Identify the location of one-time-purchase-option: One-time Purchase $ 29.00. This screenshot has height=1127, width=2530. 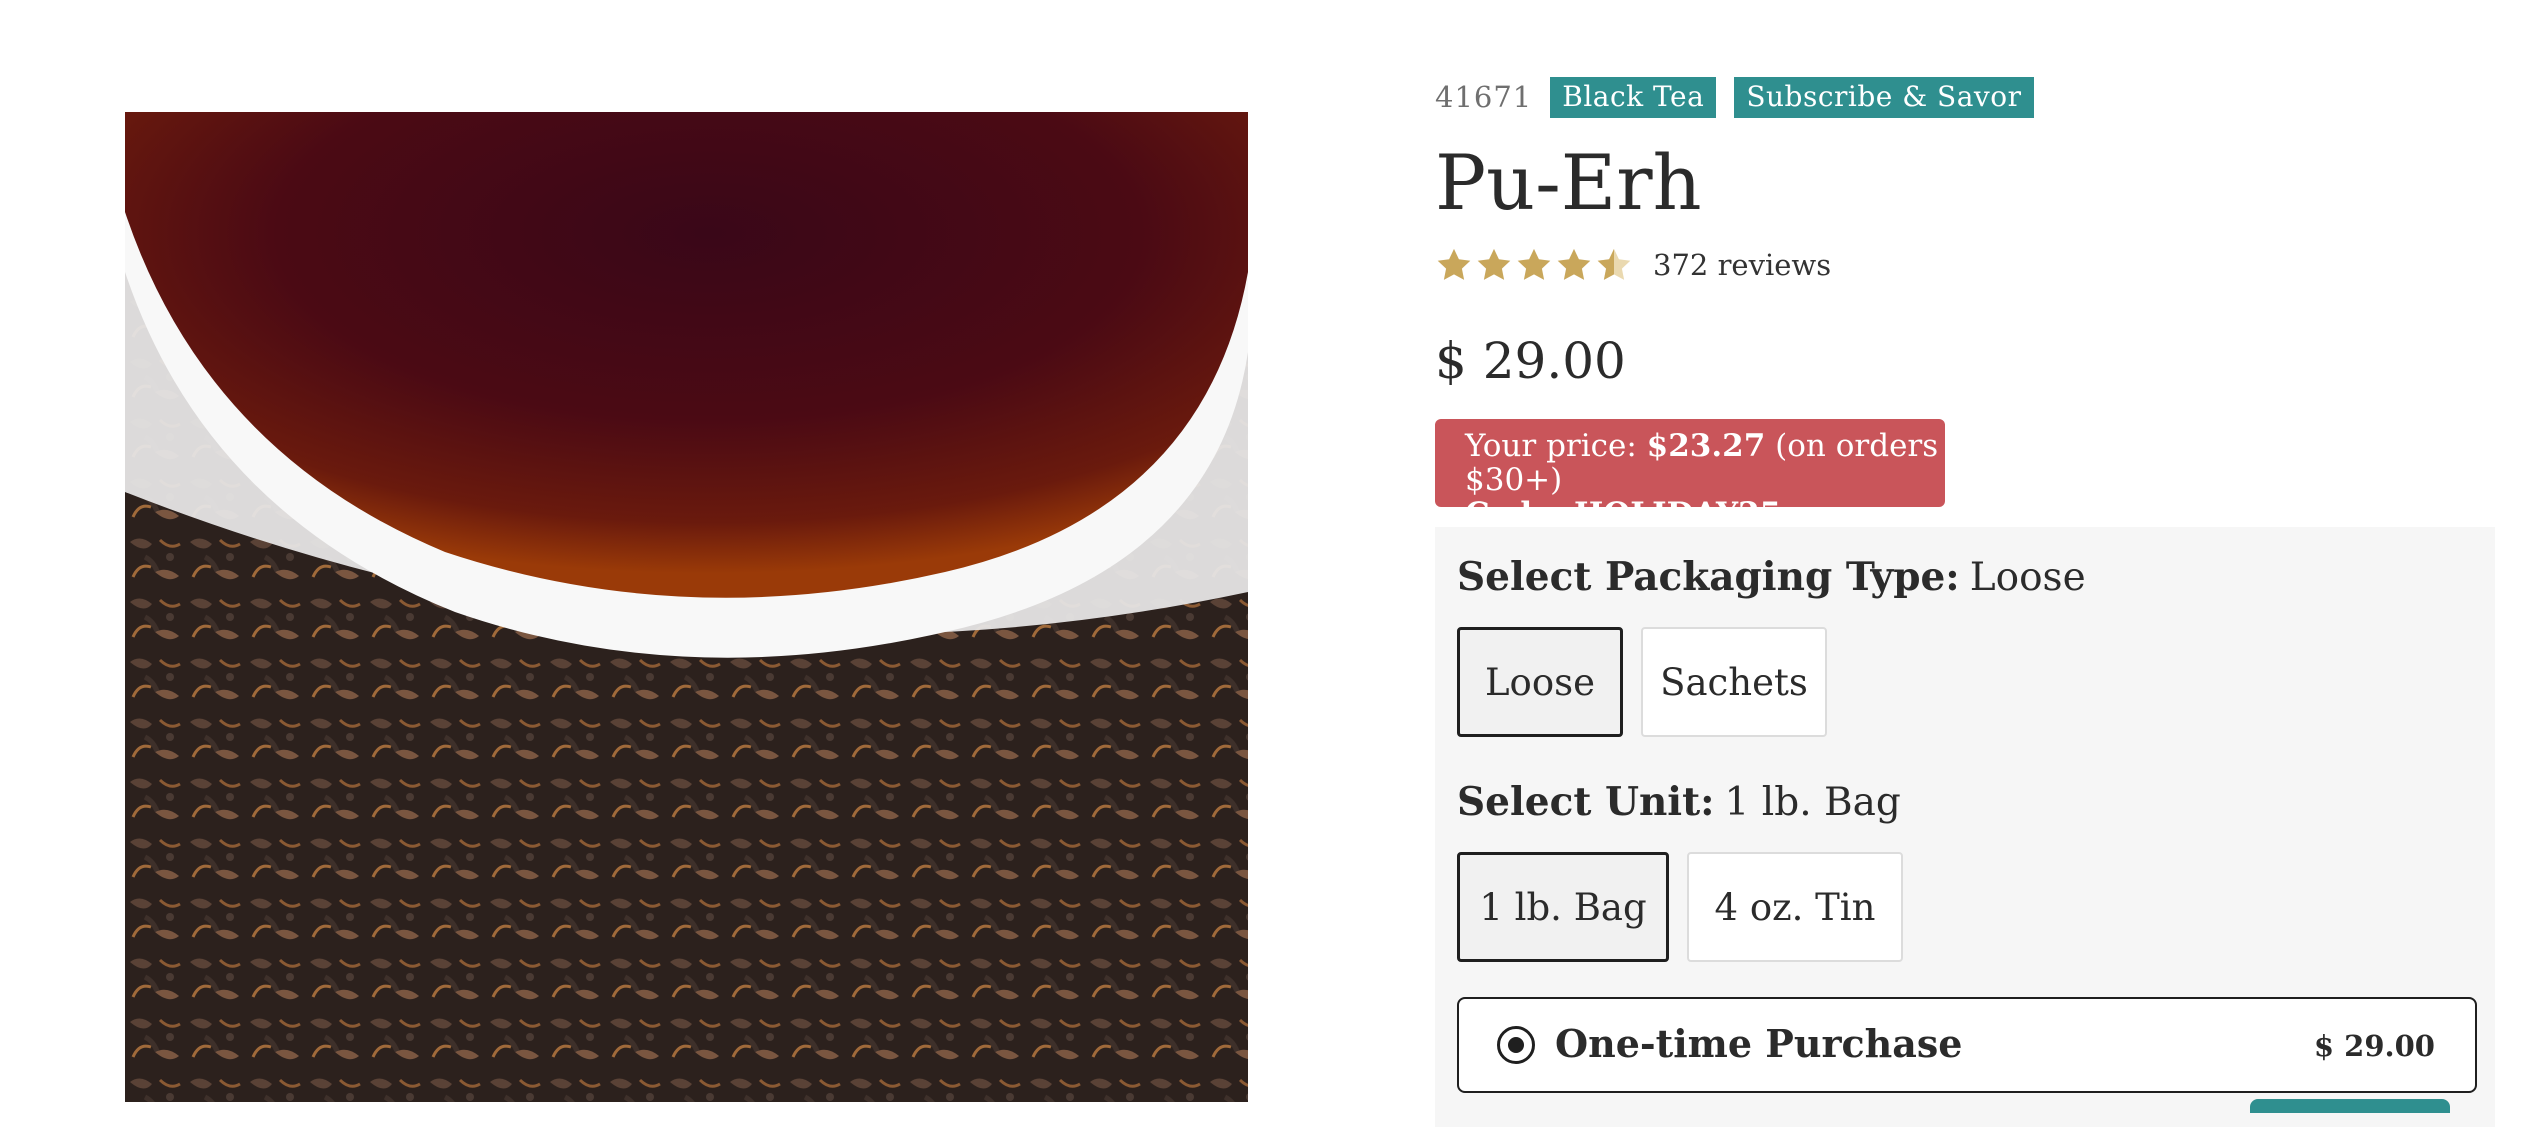
(1967, 1045).